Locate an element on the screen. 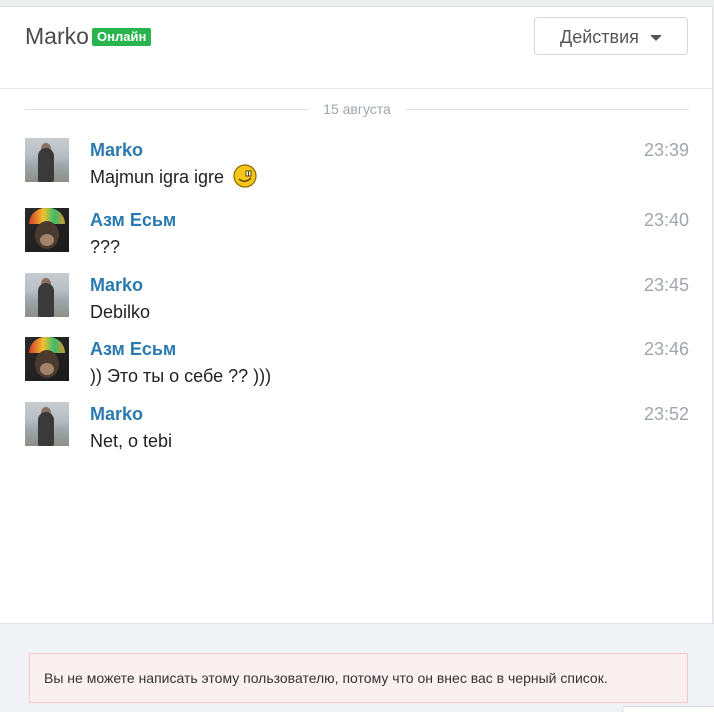  message-text: ??? is located at coordinates (105, 247).